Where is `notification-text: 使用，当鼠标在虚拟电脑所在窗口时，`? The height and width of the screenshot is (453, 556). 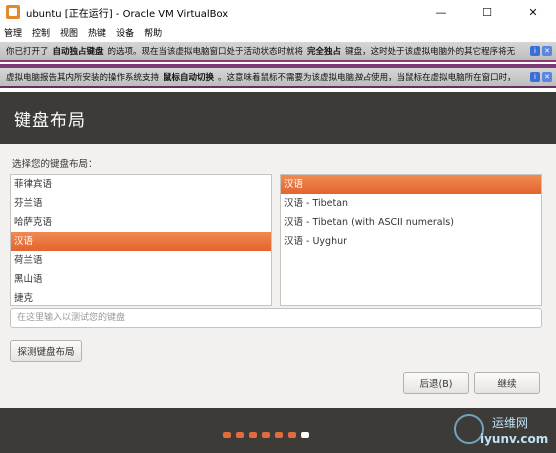
notification-text: 使用，当鼠标在虚拟电脑所在窗口时， is located at coordinates (443, 78).